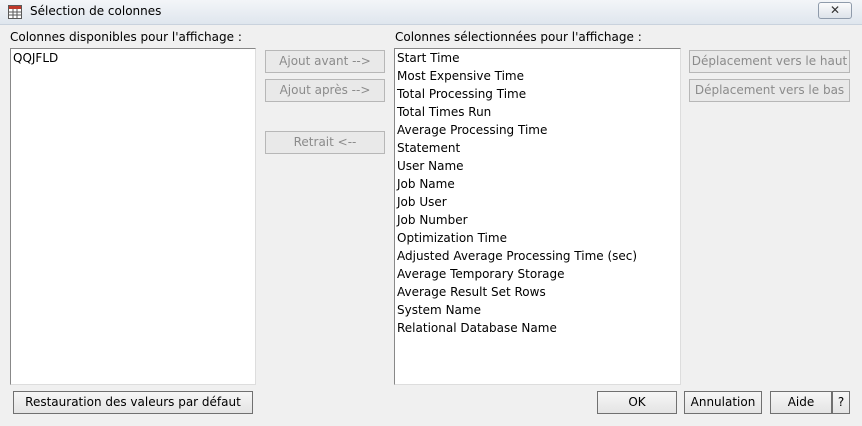 The height and width of the screenshot is (426, 862). Describe the element at coordinates (537, 292) in the screenshot. I see `list-item: Average Result Set Rows` at that location.